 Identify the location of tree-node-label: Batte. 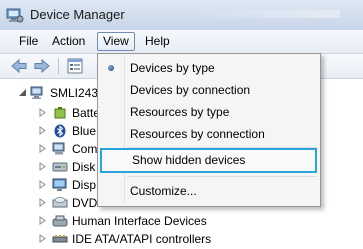
(86, 113).